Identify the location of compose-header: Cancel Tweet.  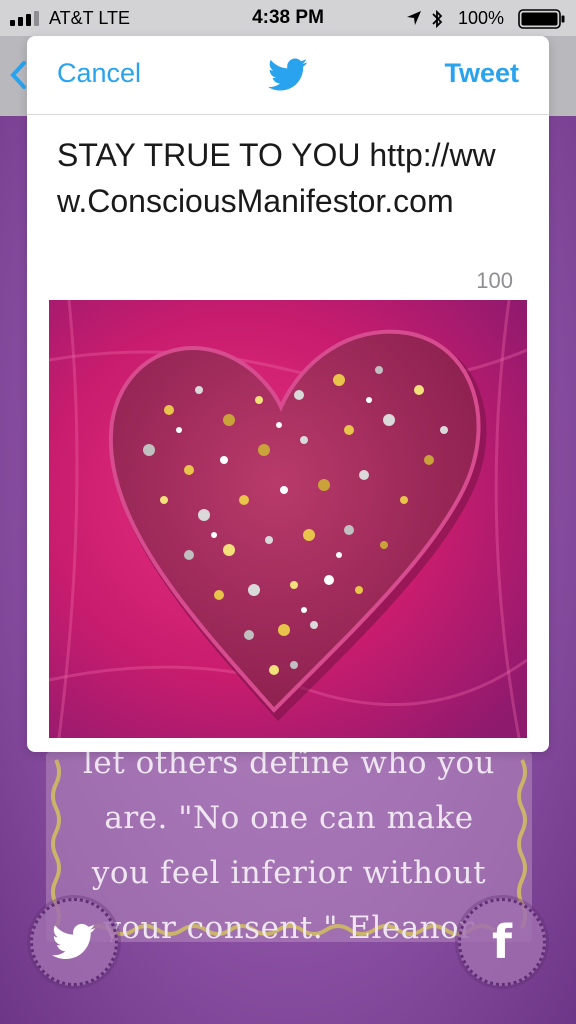
(288, 75).